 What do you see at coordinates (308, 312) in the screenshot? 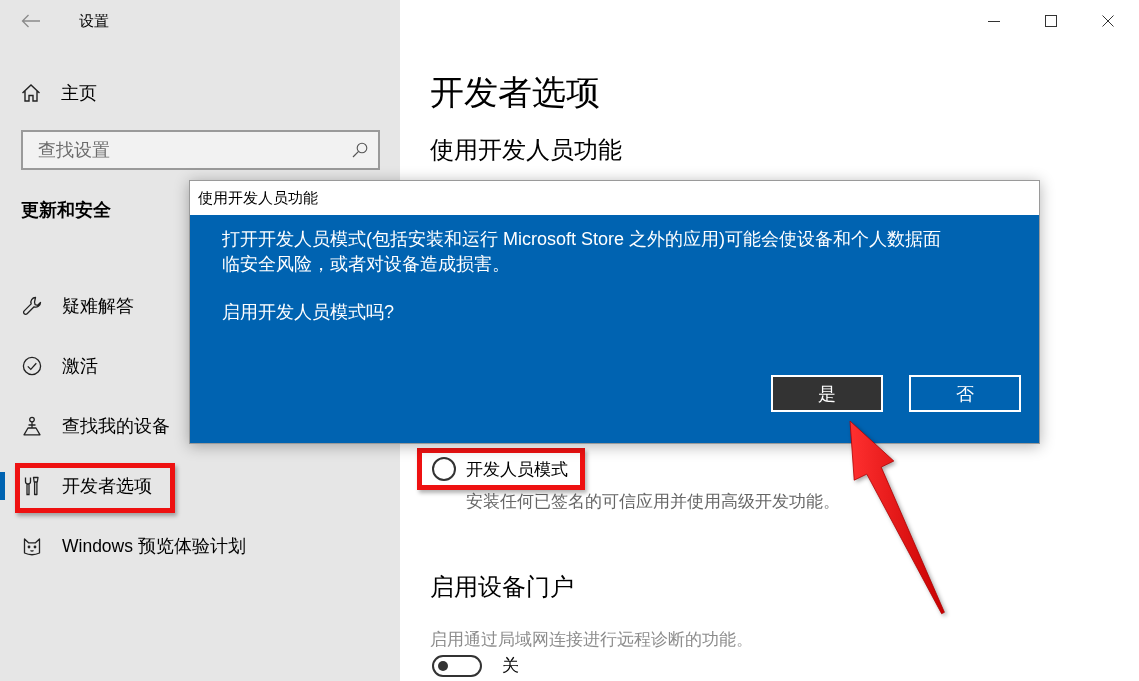
I see `dialog-message: 启用开发人员模式吗?` at bounding box center [308, 312].